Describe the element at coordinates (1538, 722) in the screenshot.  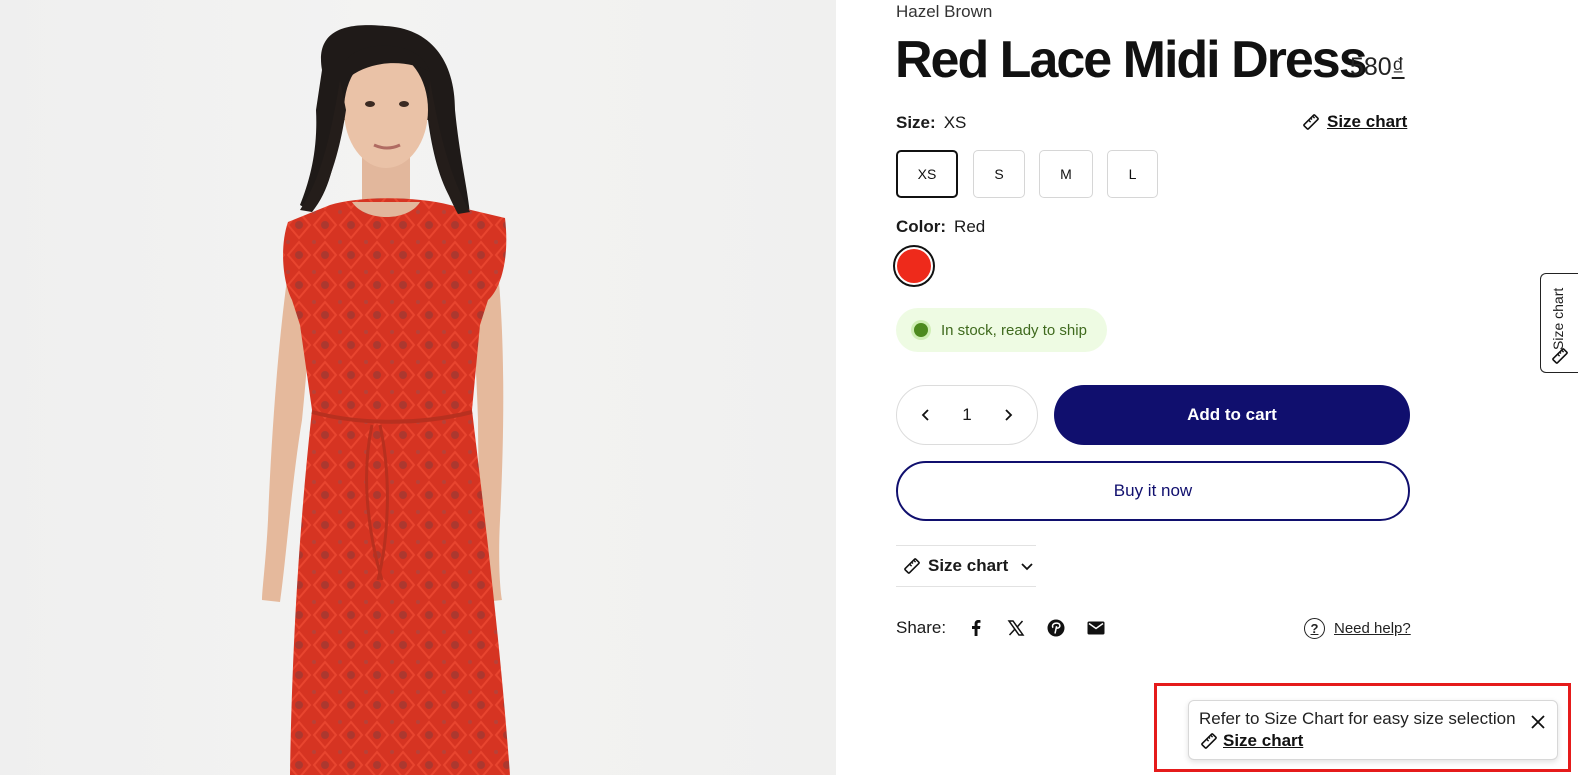
I see `close-icon` at that location.